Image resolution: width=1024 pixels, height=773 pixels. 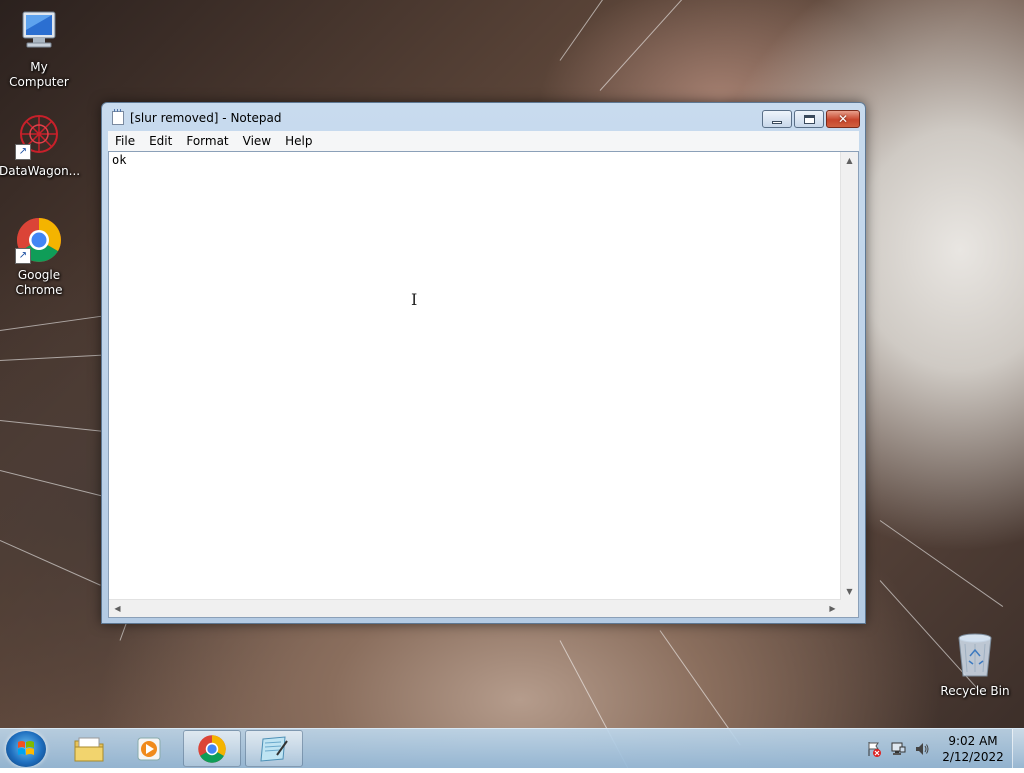 I want to click on volume-icon, so click(x=922, y=749).